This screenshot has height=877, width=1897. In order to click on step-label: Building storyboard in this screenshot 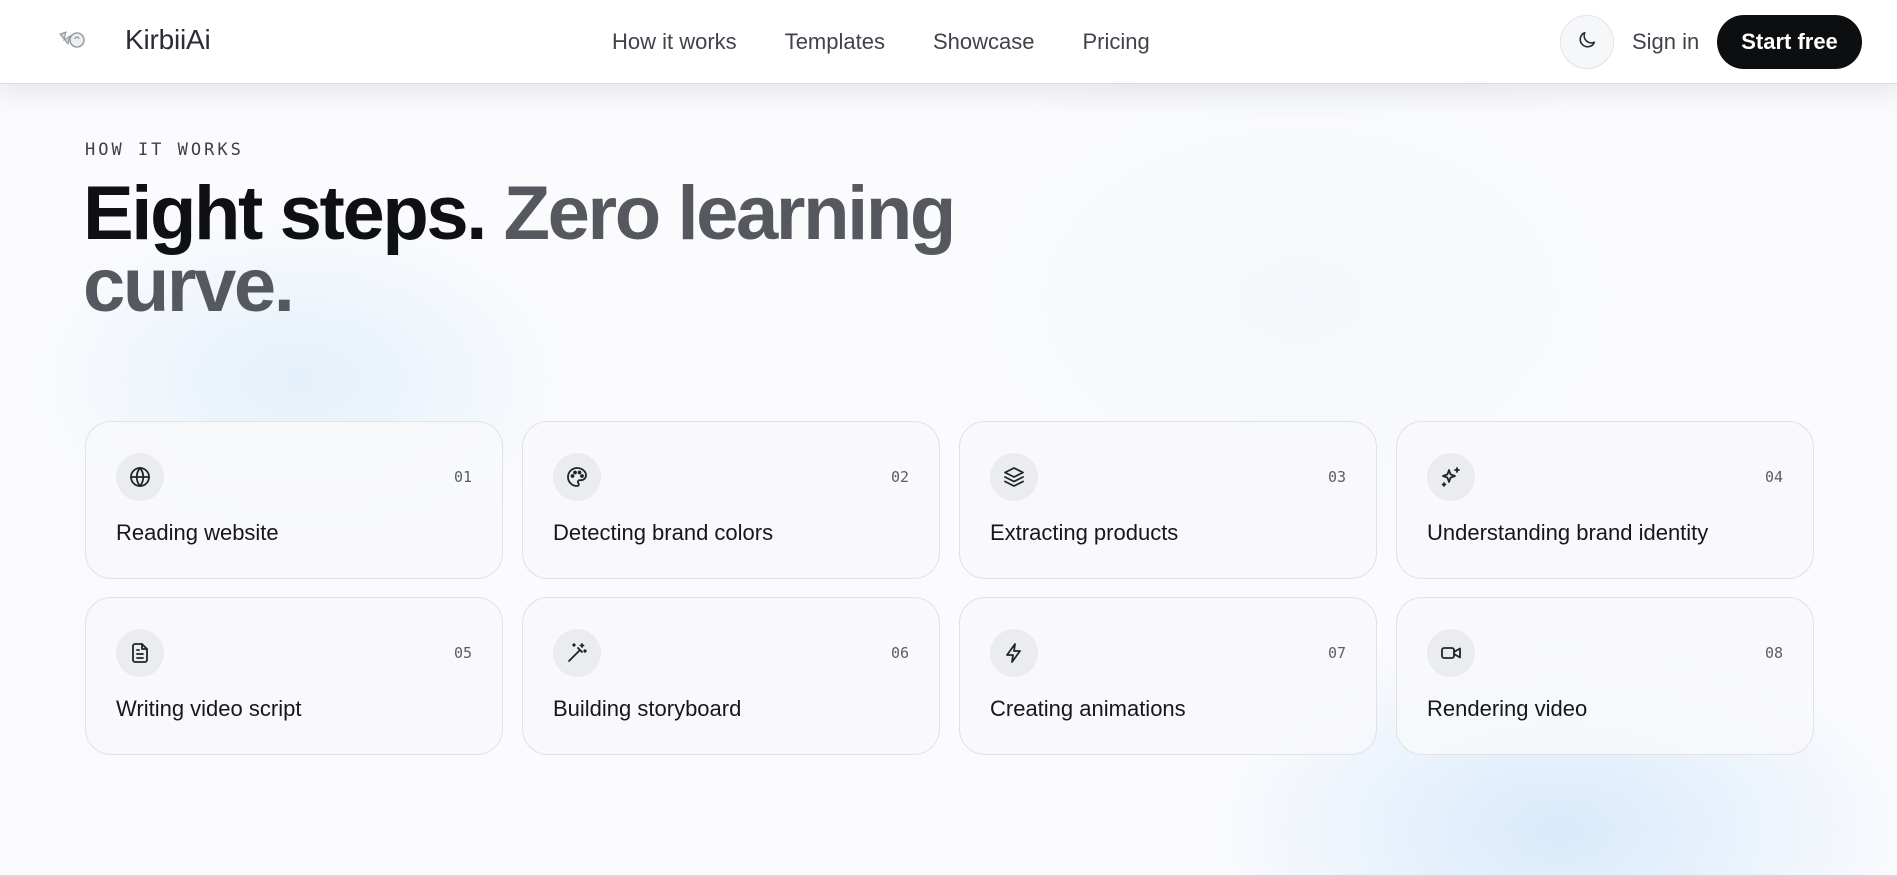, I will do `click(647, 708)`.